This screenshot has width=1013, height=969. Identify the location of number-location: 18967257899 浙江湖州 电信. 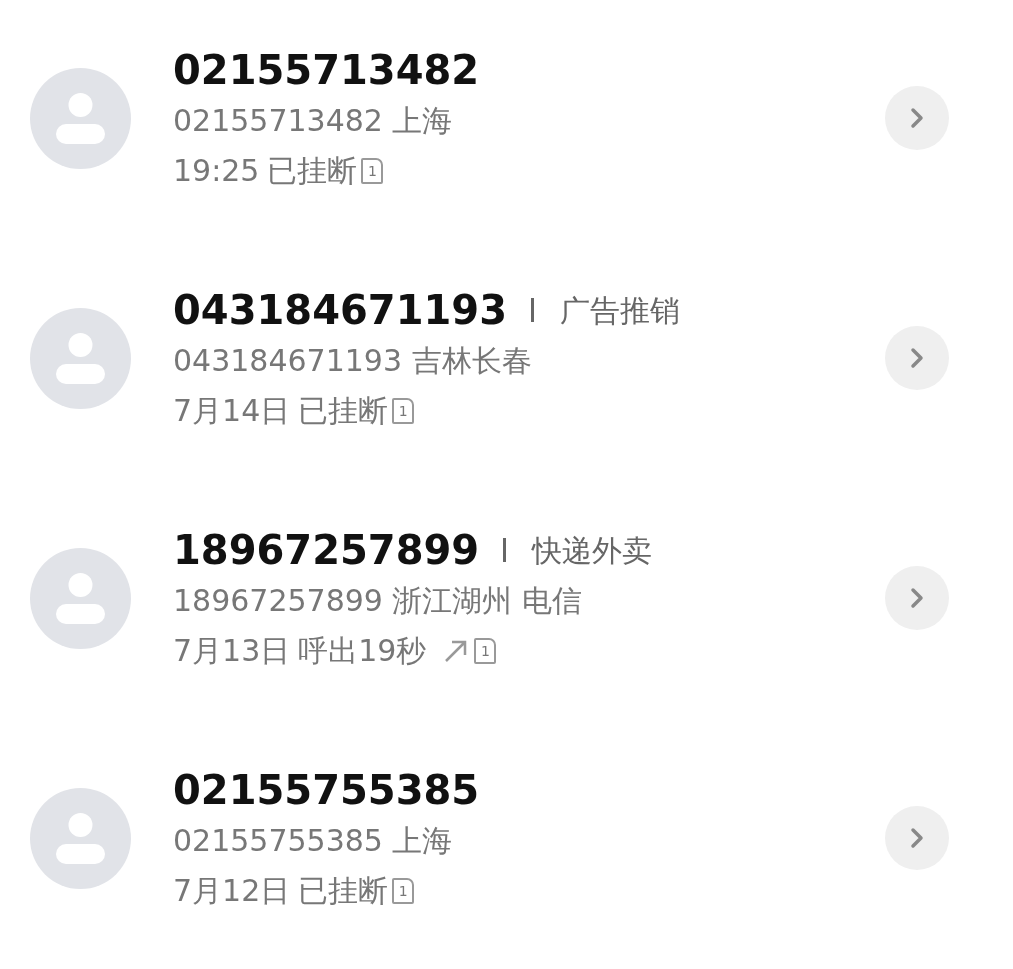
(378, 600).